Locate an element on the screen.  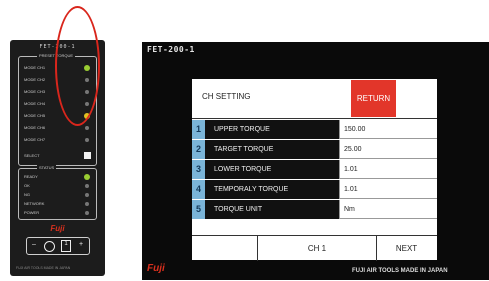
param-name: TORQUE UNIT is located at coordinates (272, 209).